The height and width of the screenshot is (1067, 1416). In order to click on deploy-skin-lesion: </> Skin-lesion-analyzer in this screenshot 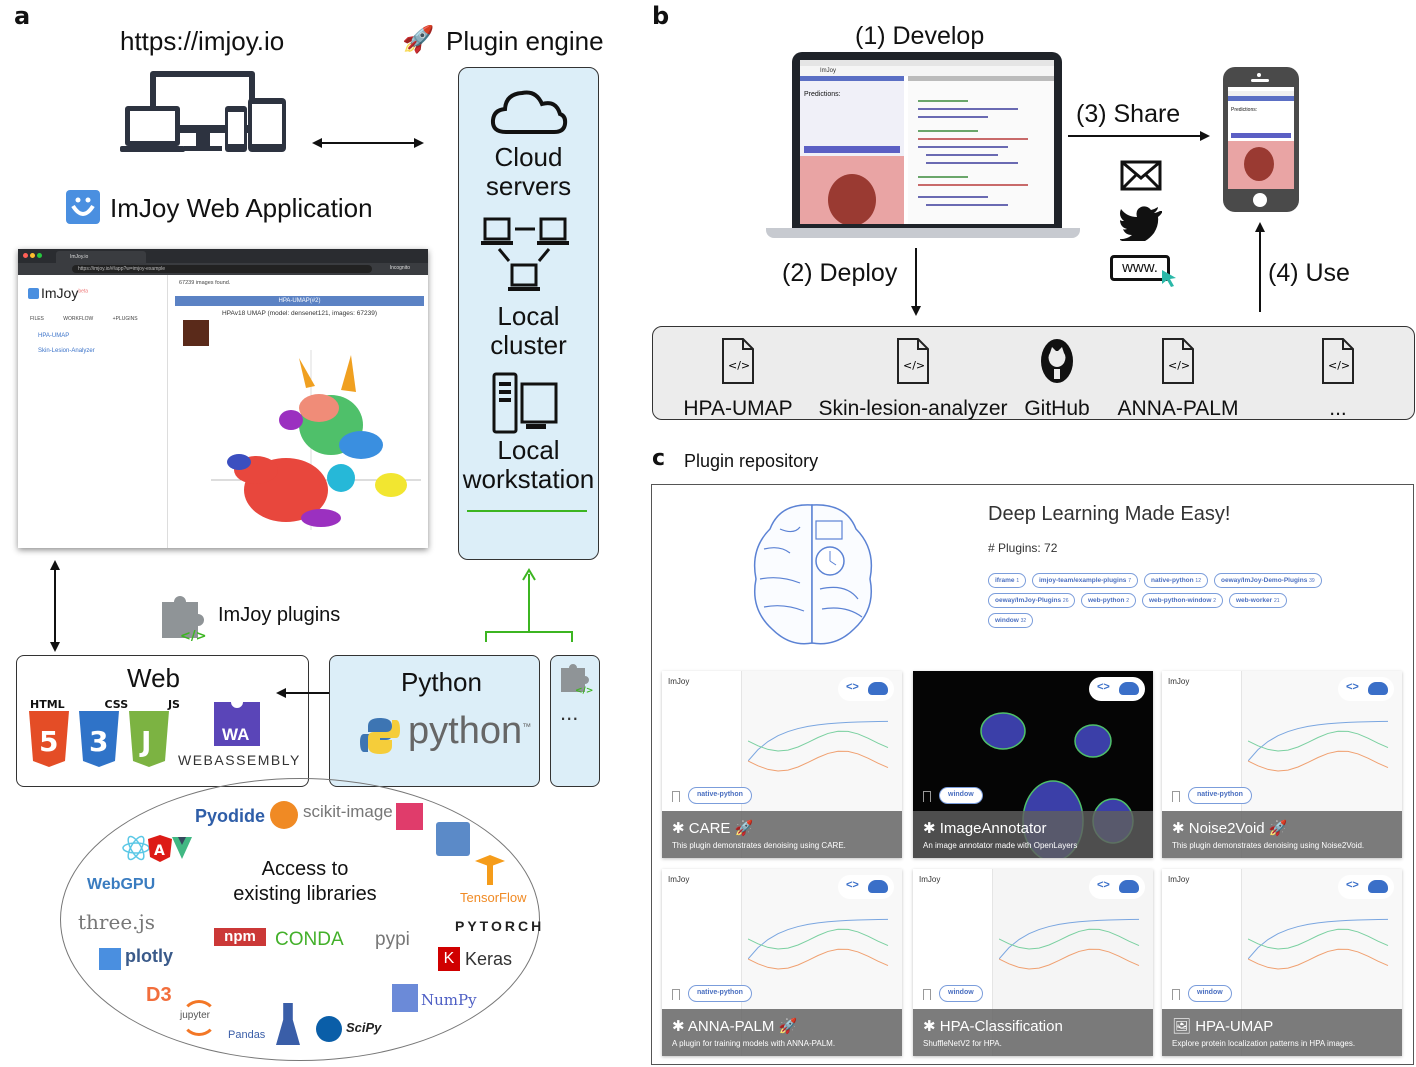, I will do `click(913, 379)`.